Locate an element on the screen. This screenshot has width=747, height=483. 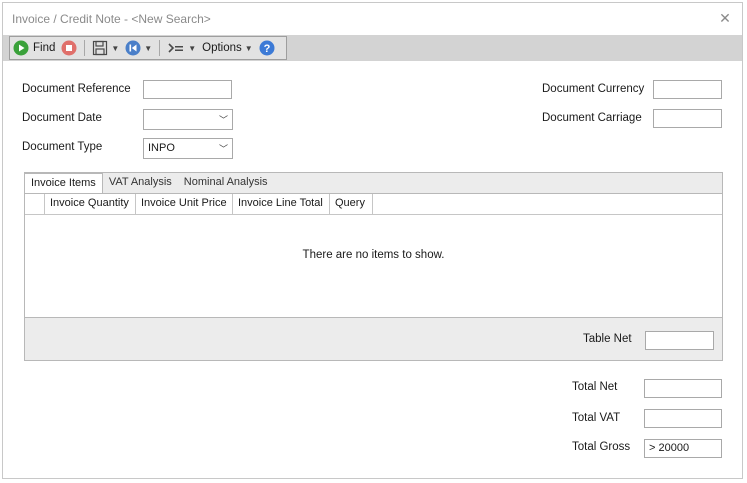
commands-dropdown-button: ▼ is located at coordinates (181, 48).